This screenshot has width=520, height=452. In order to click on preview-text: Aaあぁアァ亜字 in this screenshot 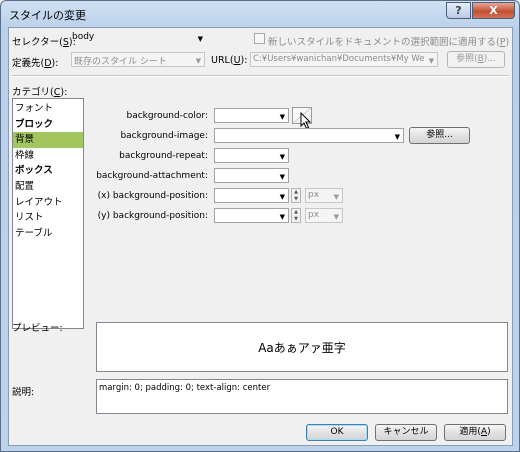, I will do `click(302, 347)`.